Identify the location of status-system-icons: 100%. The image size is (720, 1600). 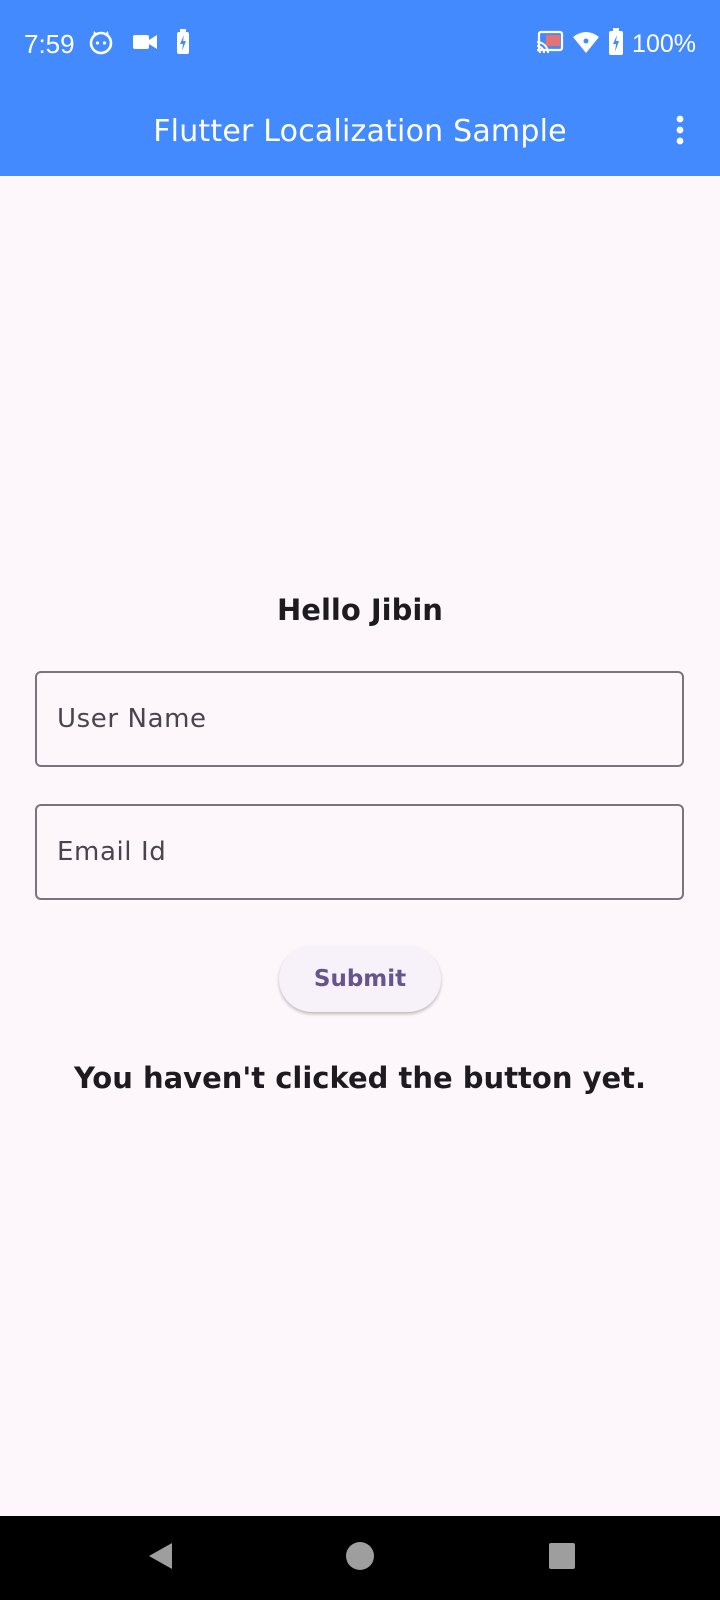
(616, 44).